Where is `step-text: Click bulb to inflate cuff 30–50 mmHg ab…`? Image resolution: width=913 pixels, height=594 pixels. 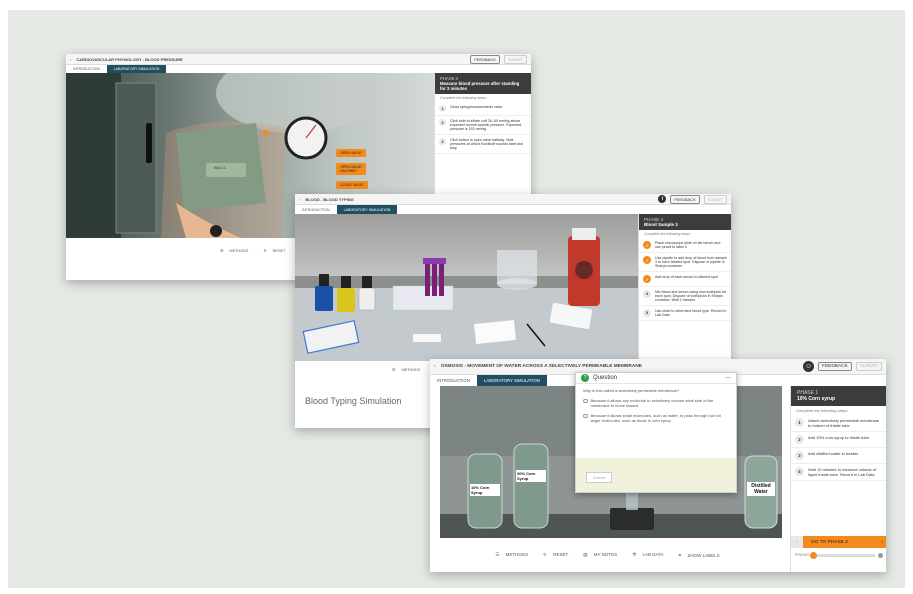
step-text: Click bulb to inflate cuff 30–50 mmHg ab… is located at coordinates (486, 125).